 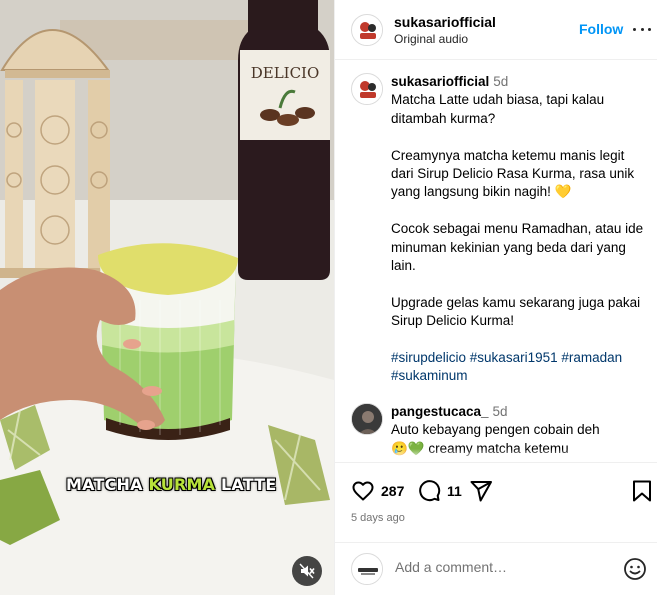 I want to click on video-caption-suffix: LATTE, so click(x=249, y=484).